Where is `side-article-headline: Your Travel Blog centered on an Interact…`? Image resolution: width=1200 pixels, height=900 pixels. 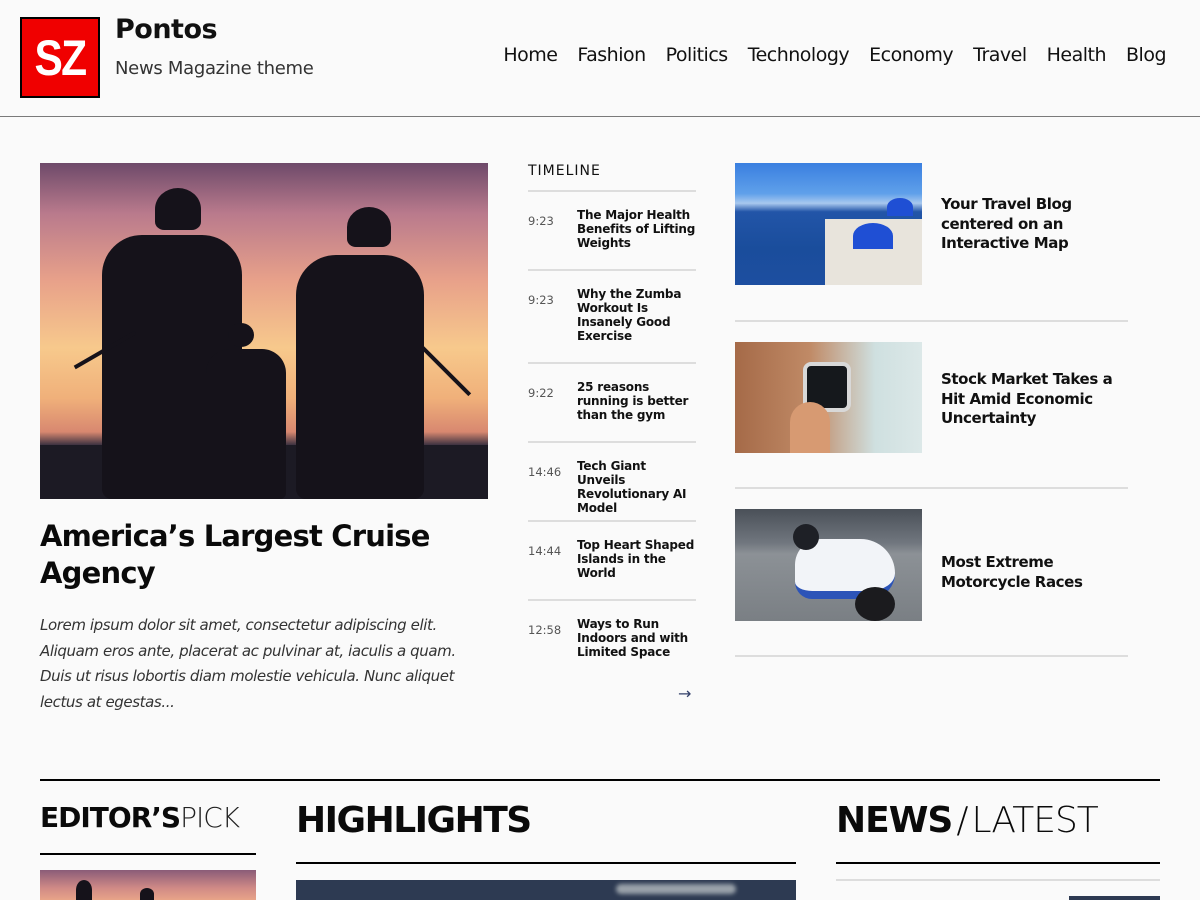
side-article-headline: Your Travel Blog centered on an Interact… is located at coordinates (1031, 224).